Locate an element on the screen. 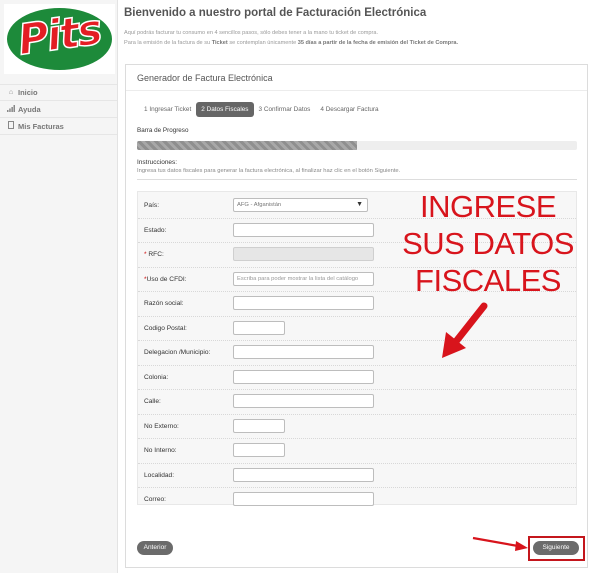 The width and height of the screenshot is (593, 573). rfc-input is located at coordinates (303, 254).